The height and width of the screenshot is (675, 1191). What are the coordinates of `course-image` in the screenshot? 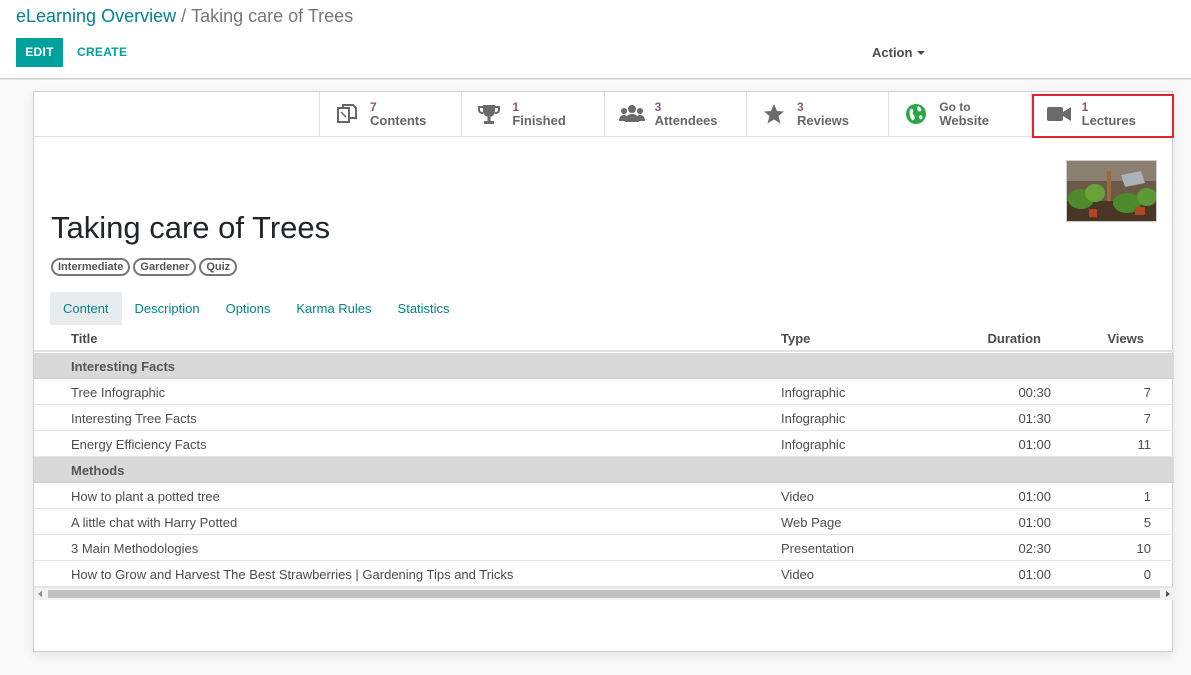 It's located at (1111, 191).